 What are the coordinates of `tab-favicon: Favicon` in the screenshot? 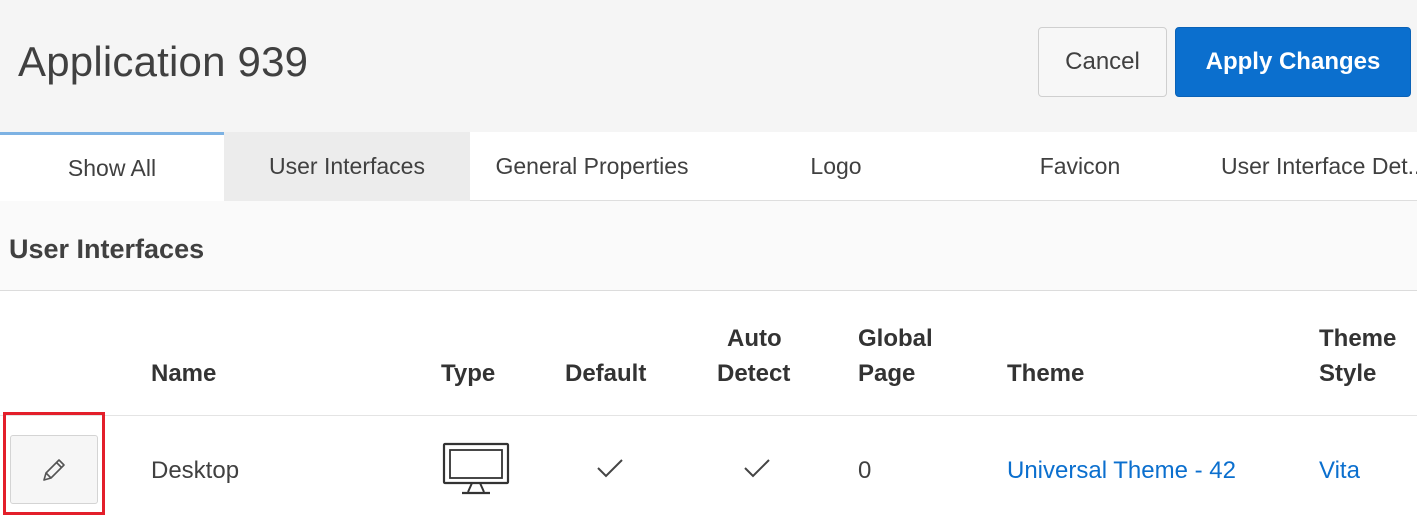 It's located at (1080, 166).